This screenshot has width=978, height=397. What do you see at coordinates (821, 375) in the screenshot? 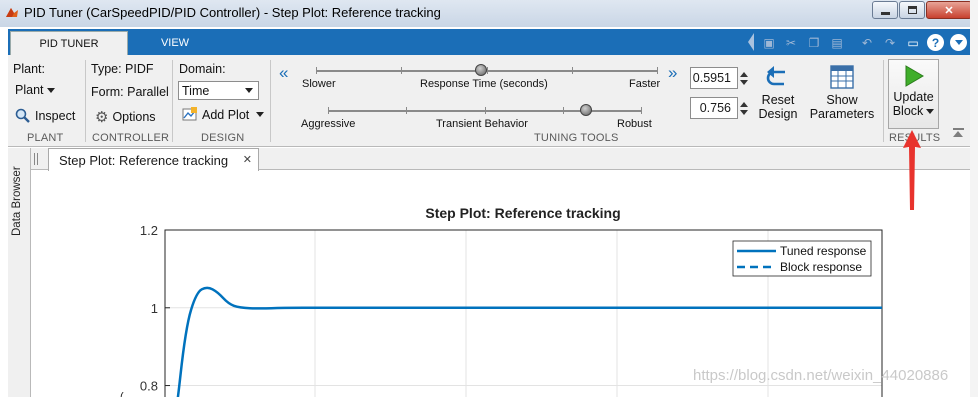
I see `watermark-text: https://blog.csdn.net/weixin_44020886` at bounding box center [821, 375].